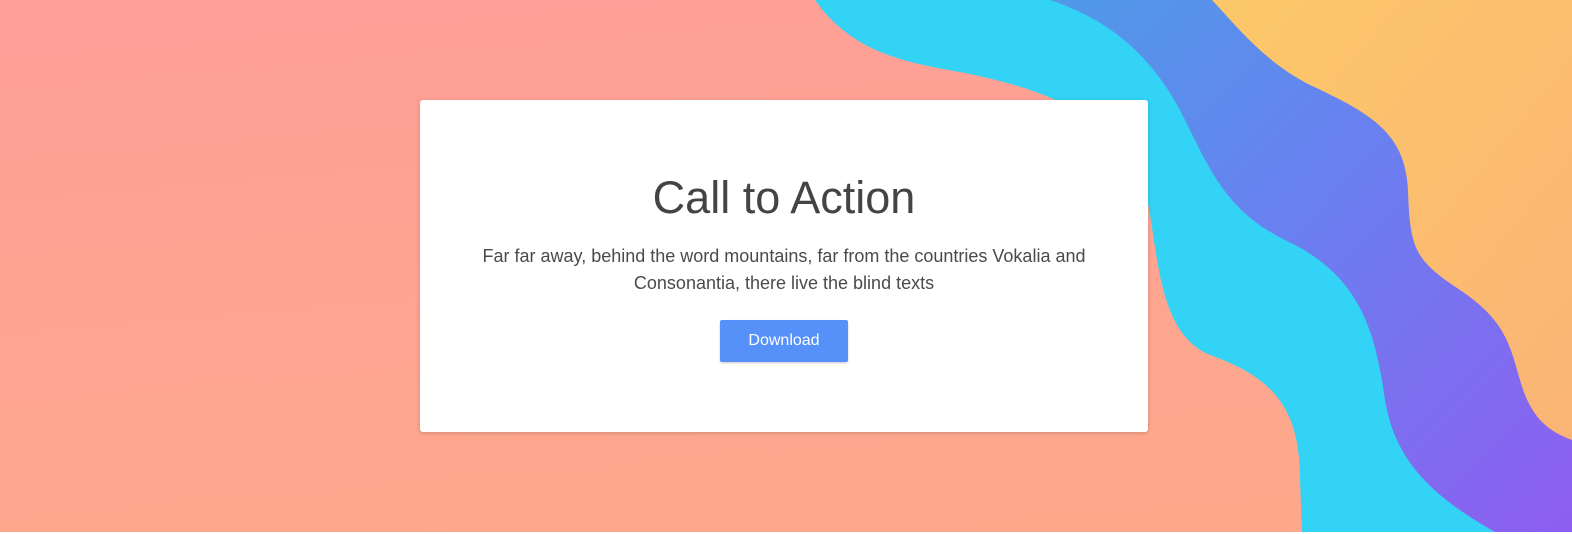  What do you see at coordinates (784, 341) in the screenshot?
I see `download-button: Download` at bounding box center [784, 341].